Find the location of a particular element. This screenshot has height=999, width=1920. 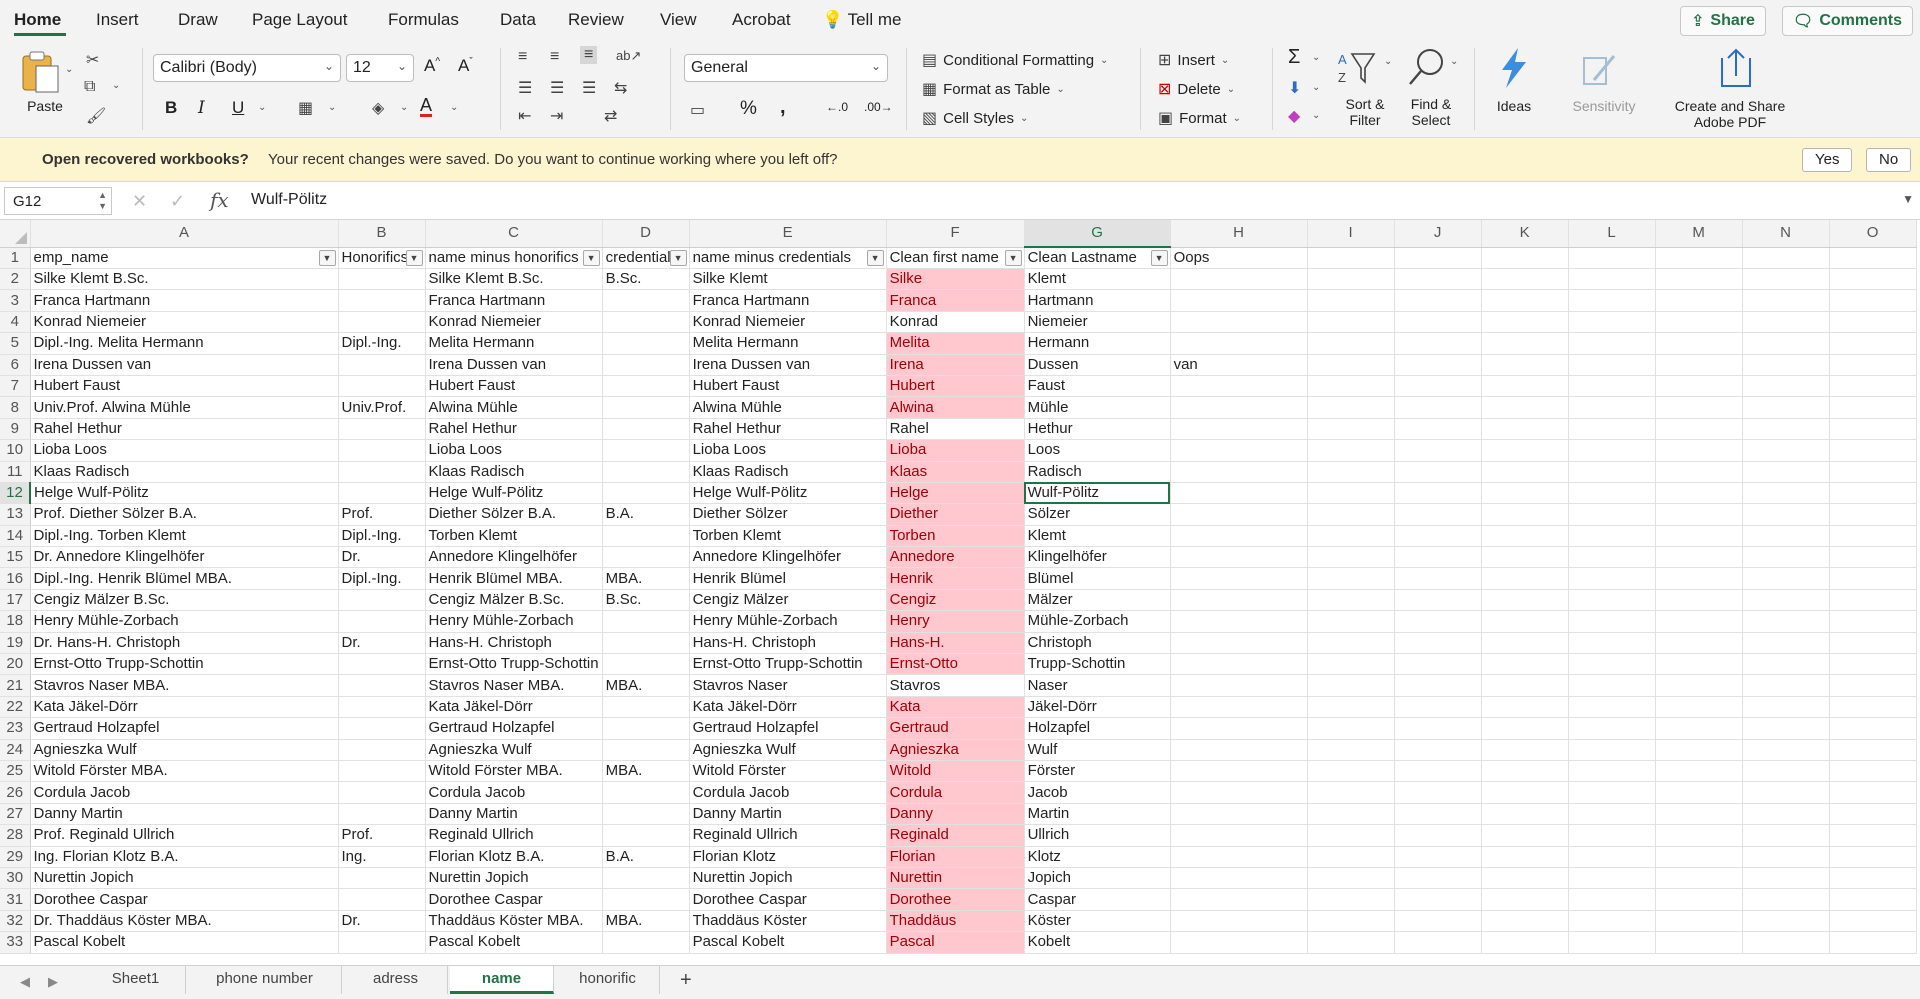

table-header-cell: emp_name ▼ is located at coordinates (184, 258).